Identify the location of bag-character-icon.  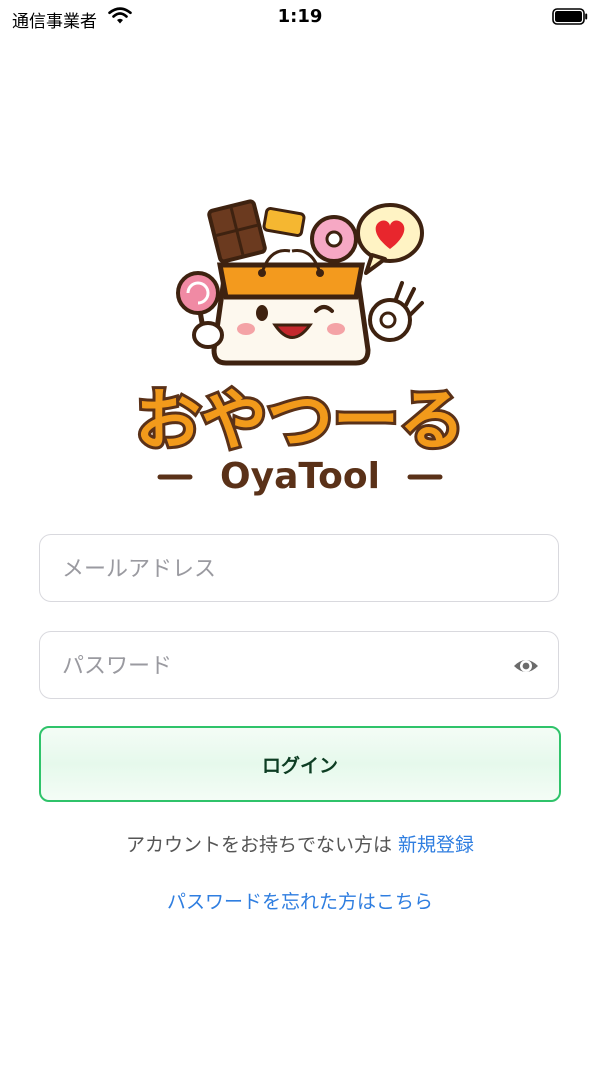
(291, 307).